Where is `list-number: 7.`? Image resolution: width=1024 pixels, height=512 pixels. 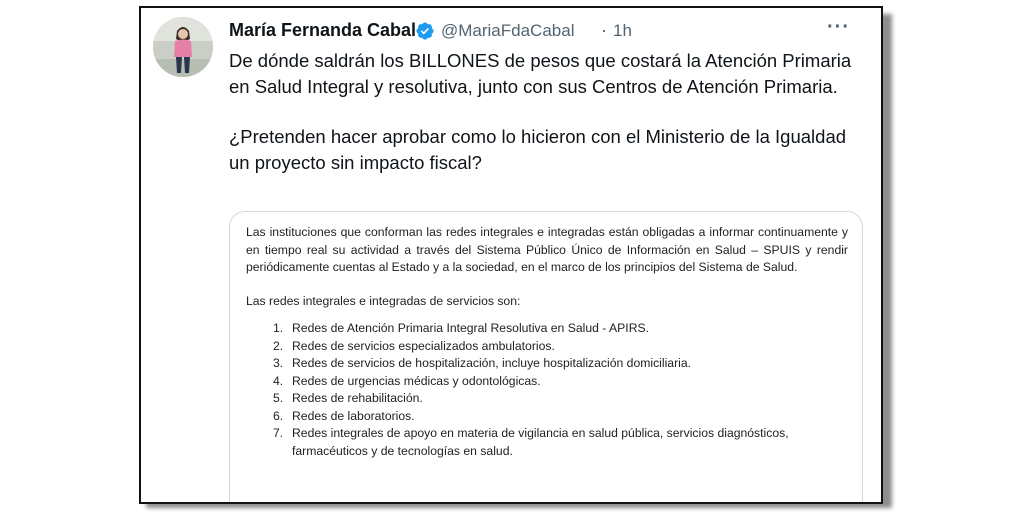
list-number: 7. is located at coordinates (278, 433).